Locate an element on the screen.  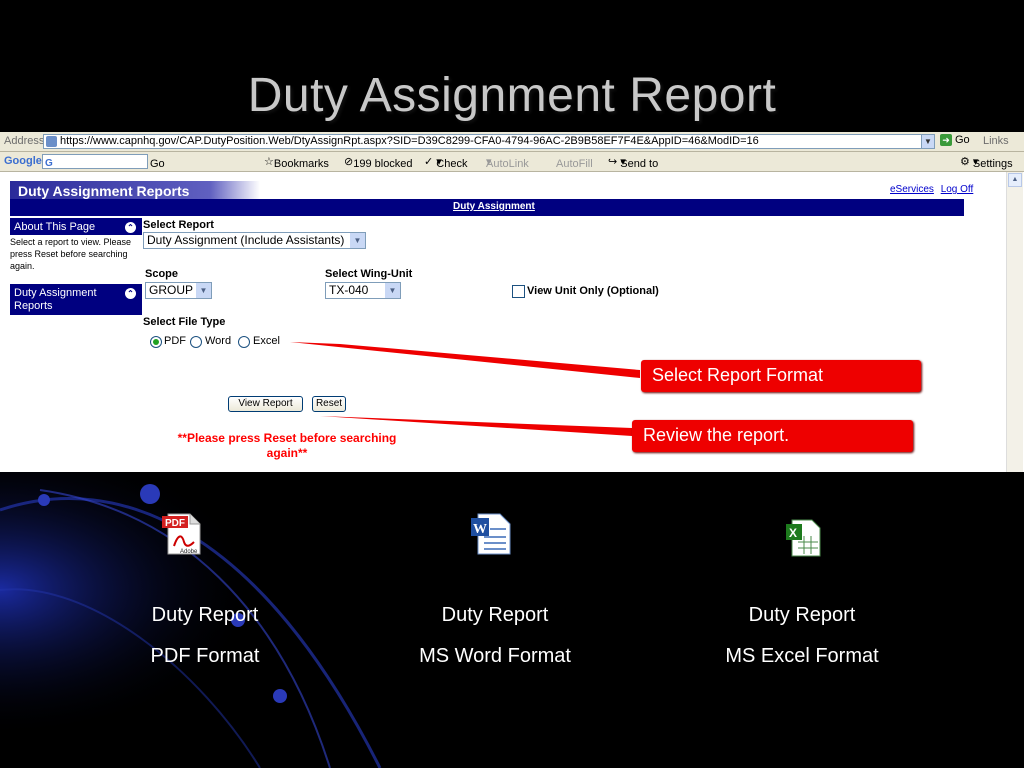
view-unit-checkbox is located at coordinates (518, 291).